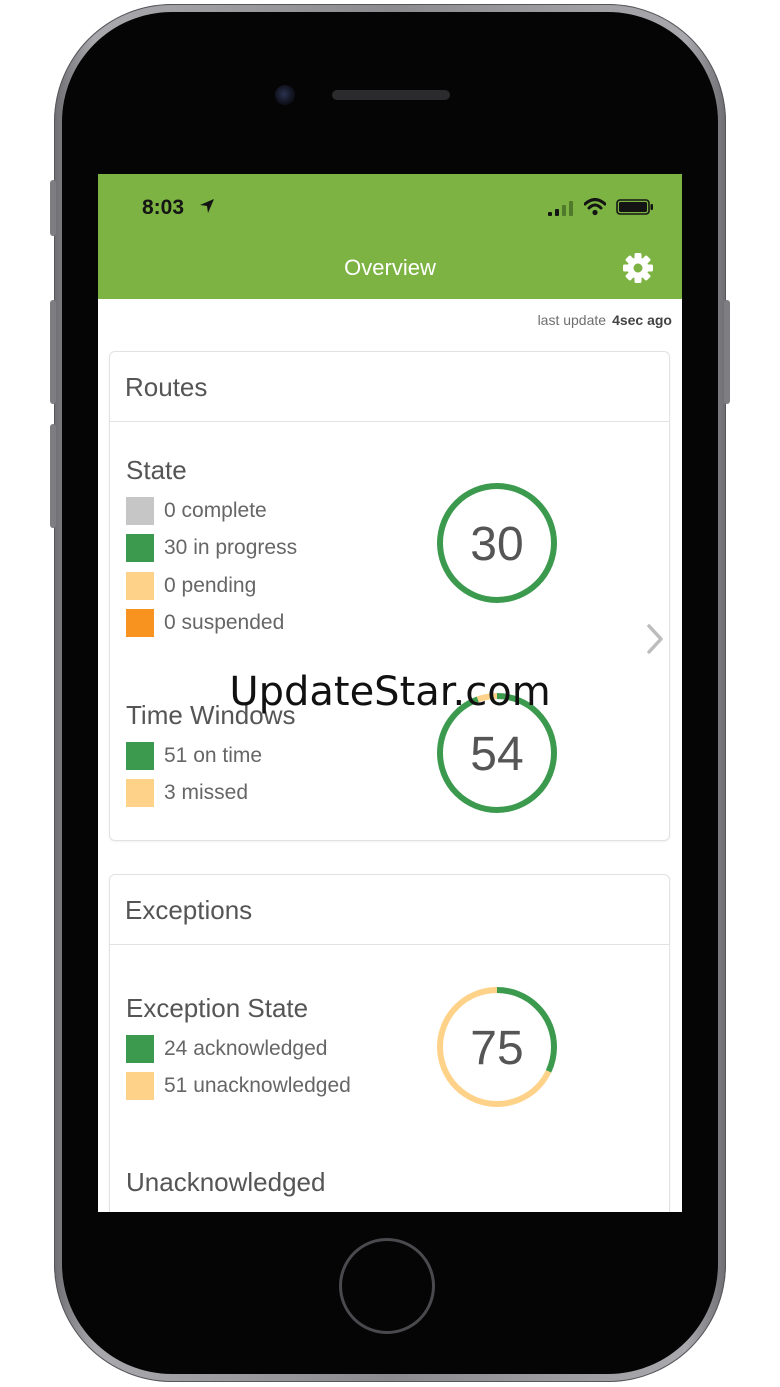 The height and width of the screenshot is (1387, 780). What do you see at coordinates (257, 1085) in the screenshot?
I see `legend-label: 51 unacknowledged` at bounding box center [257, 1085].